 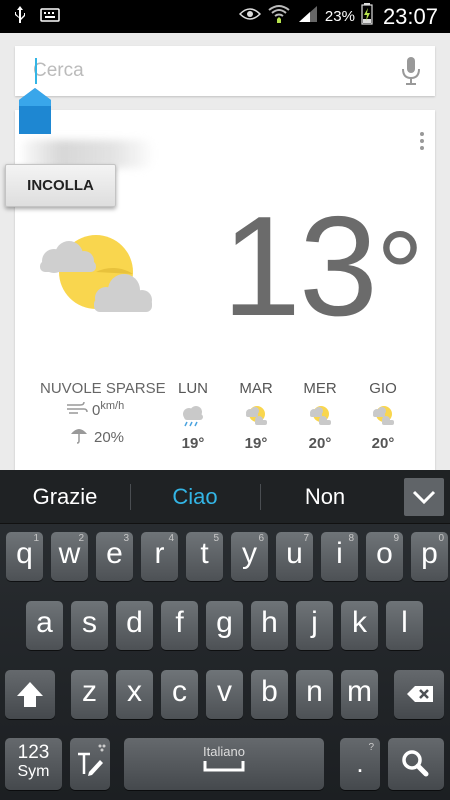 What do you see at coordinates (126, 538) in the screenshot?
I see `key-number-hint: 3` at bounding box center [126, 538].